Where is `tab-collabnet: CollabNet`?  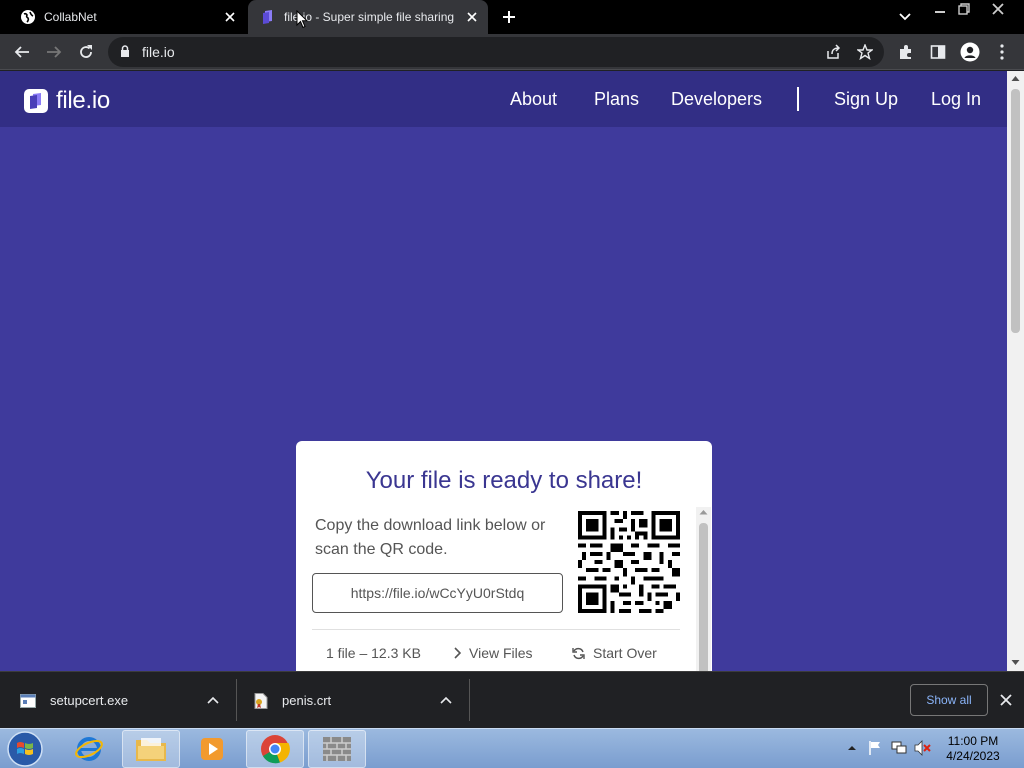 tab-collabnet: CollabNet is located at coordinates (123, 17).